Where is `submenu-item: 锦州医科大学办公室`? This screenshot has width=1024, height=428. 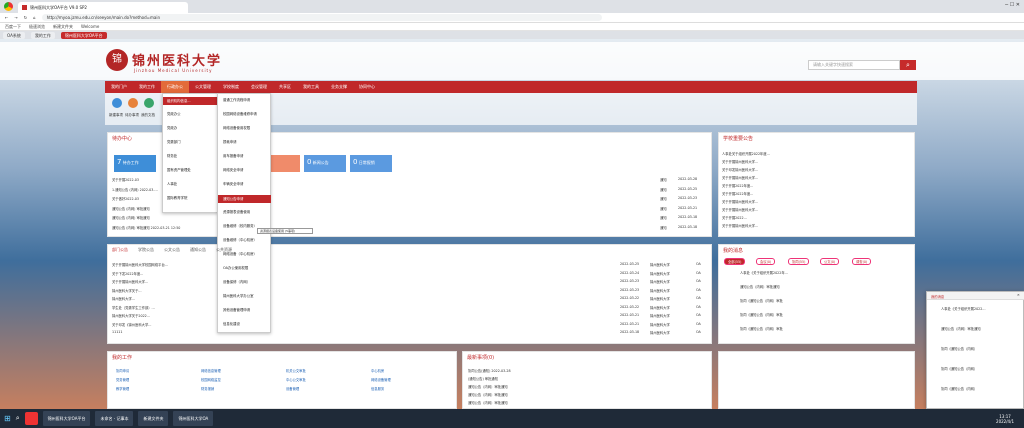 submenu-item: 锦州医科大学办公室 is located at coordinates (238, 295).